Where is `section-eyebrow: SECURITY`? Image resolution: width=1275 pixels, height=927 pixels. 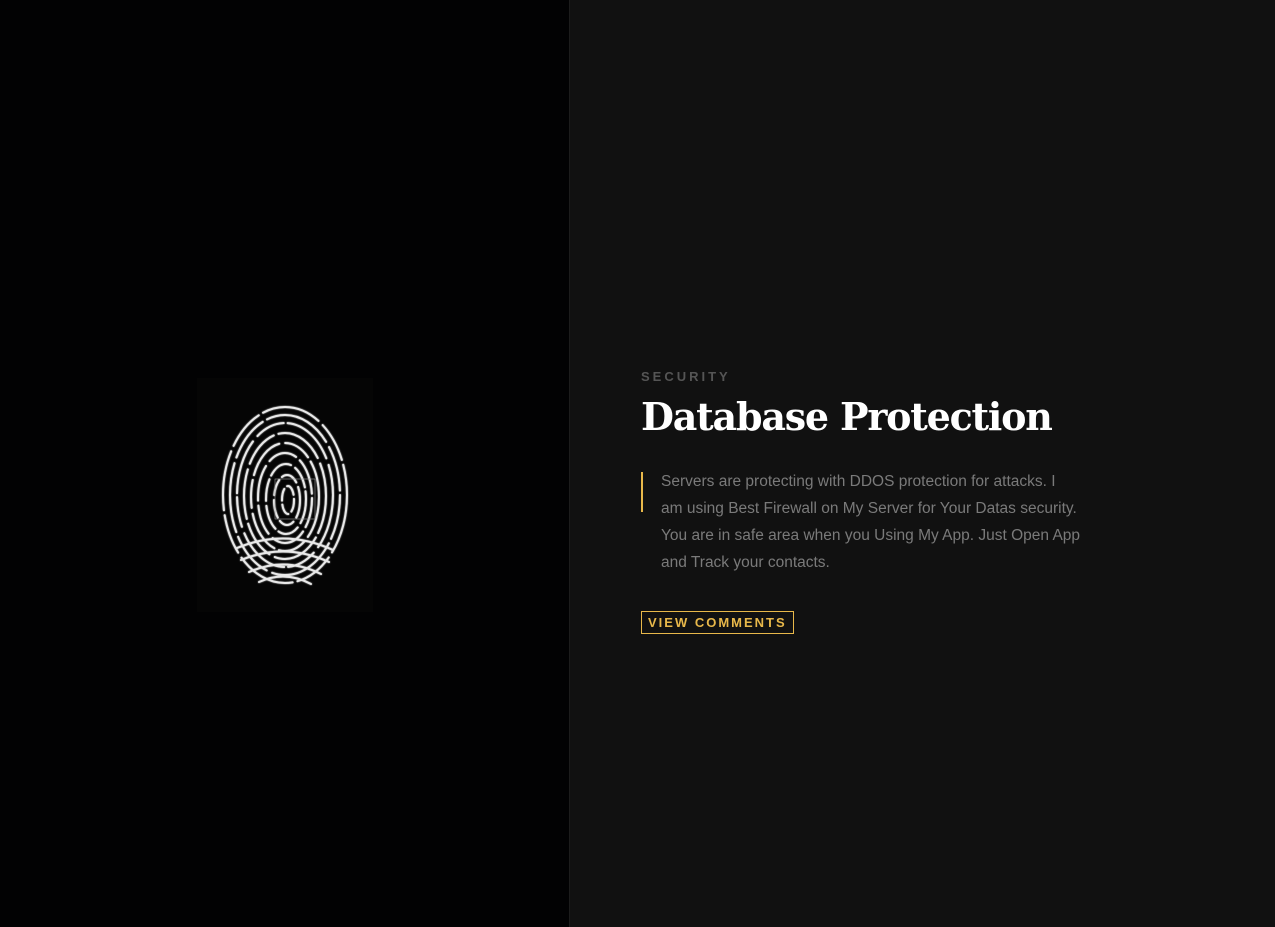 section-eyebrow: SECURITY is located at coordinates (686, 376).